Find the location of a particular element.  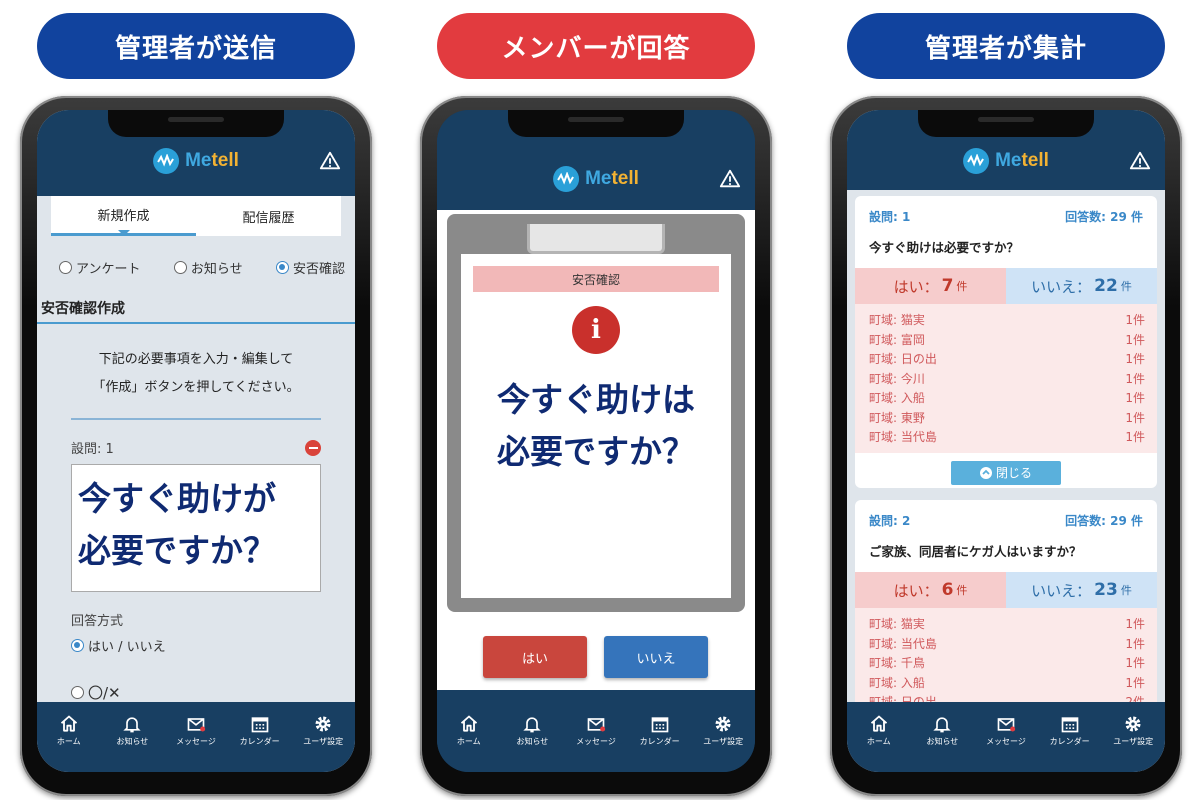

step-header-admin-tally: 管理者が集計 is located at coordinates (1006, 46).